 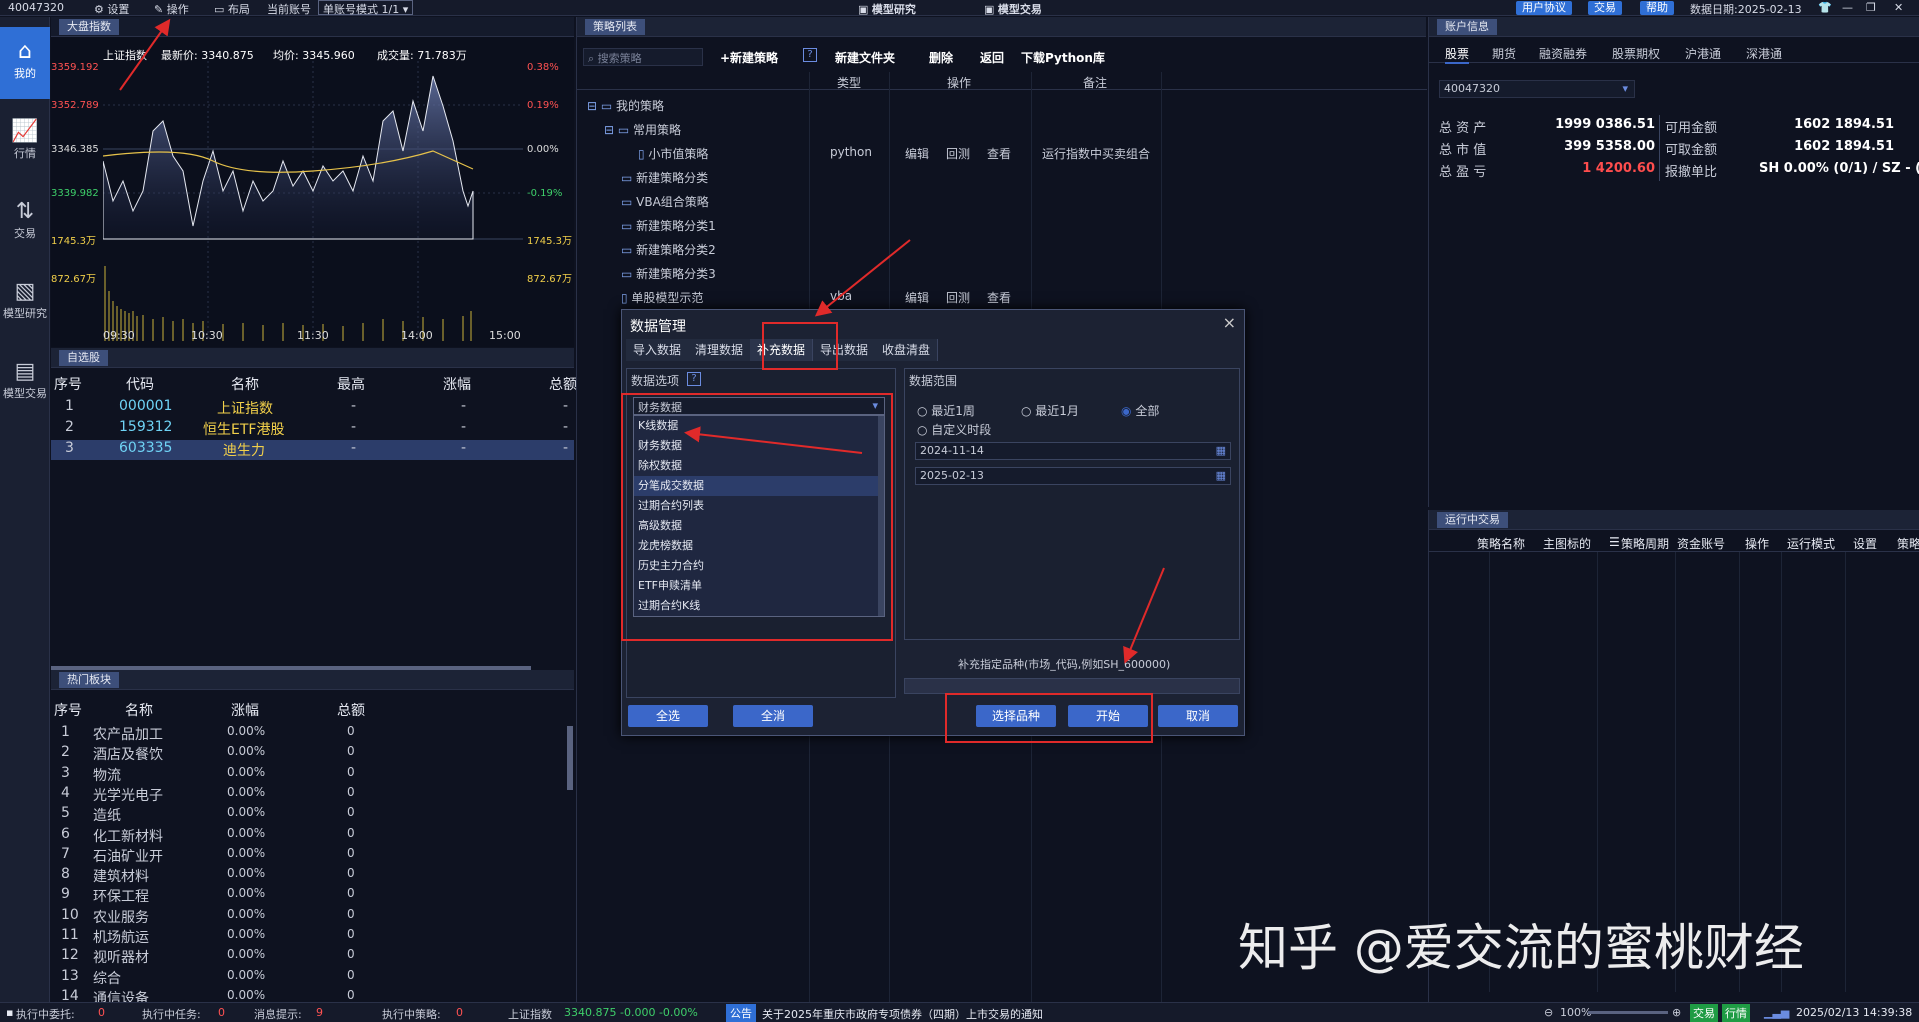 What do you see at coordinates (1073, 476) in the screenshot?
I see `end-date-input: 2025-02-13 ▦` at bounding box center [1073, 476].